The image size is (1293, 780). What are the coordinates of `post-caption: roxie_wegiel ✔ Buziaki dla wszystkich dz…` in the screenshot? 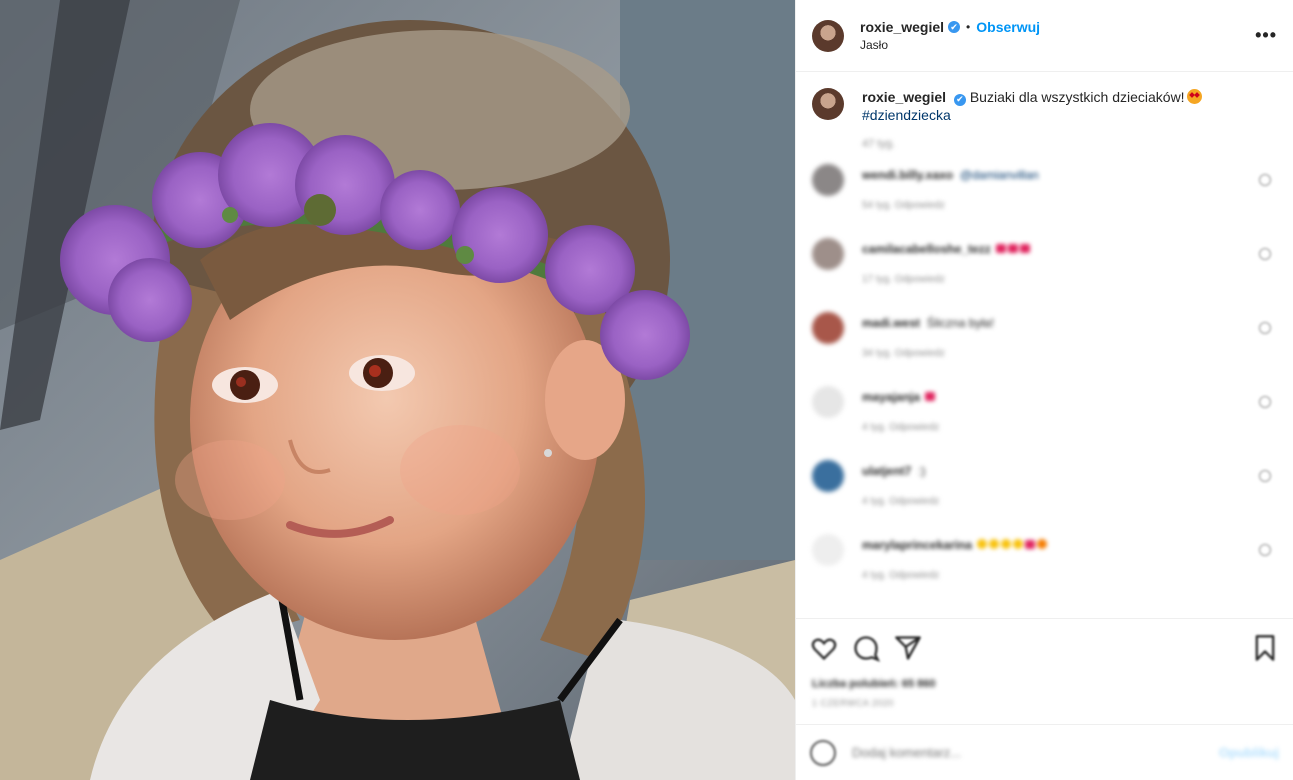 It's located at (1044, 106).